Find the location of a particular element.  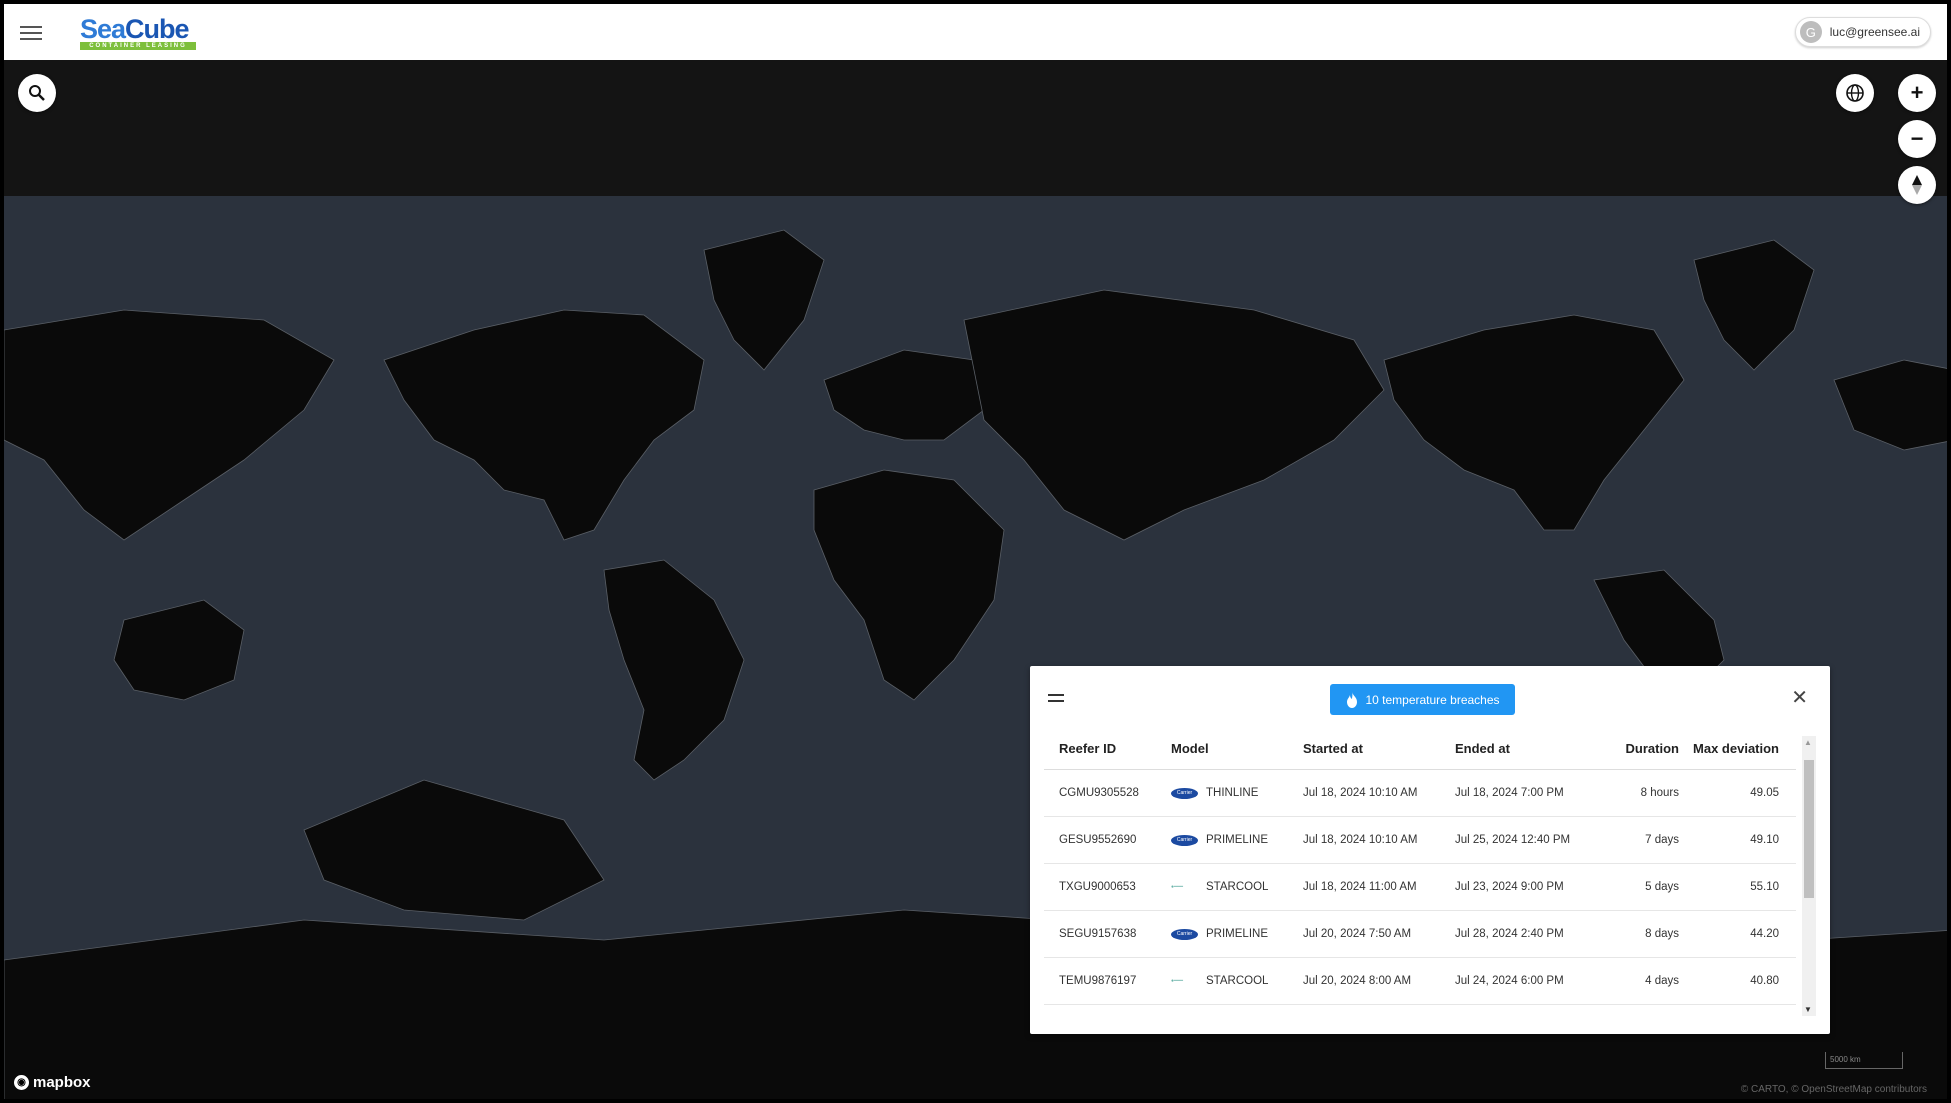

map-attribution: © CARTO, © OpenStreetMap contributors is located at coordinates (1834, 1089).